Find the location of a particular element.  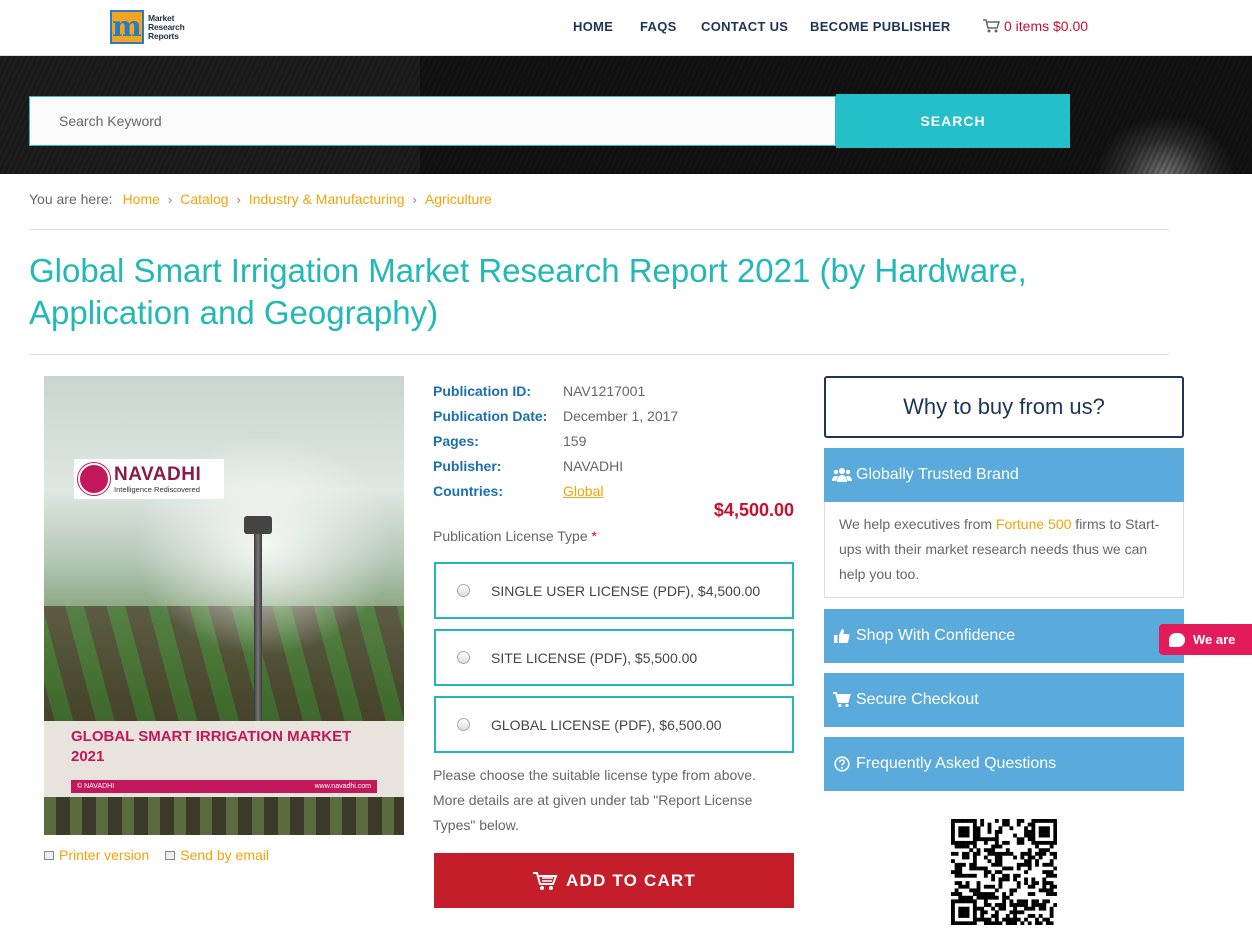

printer-version-link: Printer version is located at coordinates (96, 855).